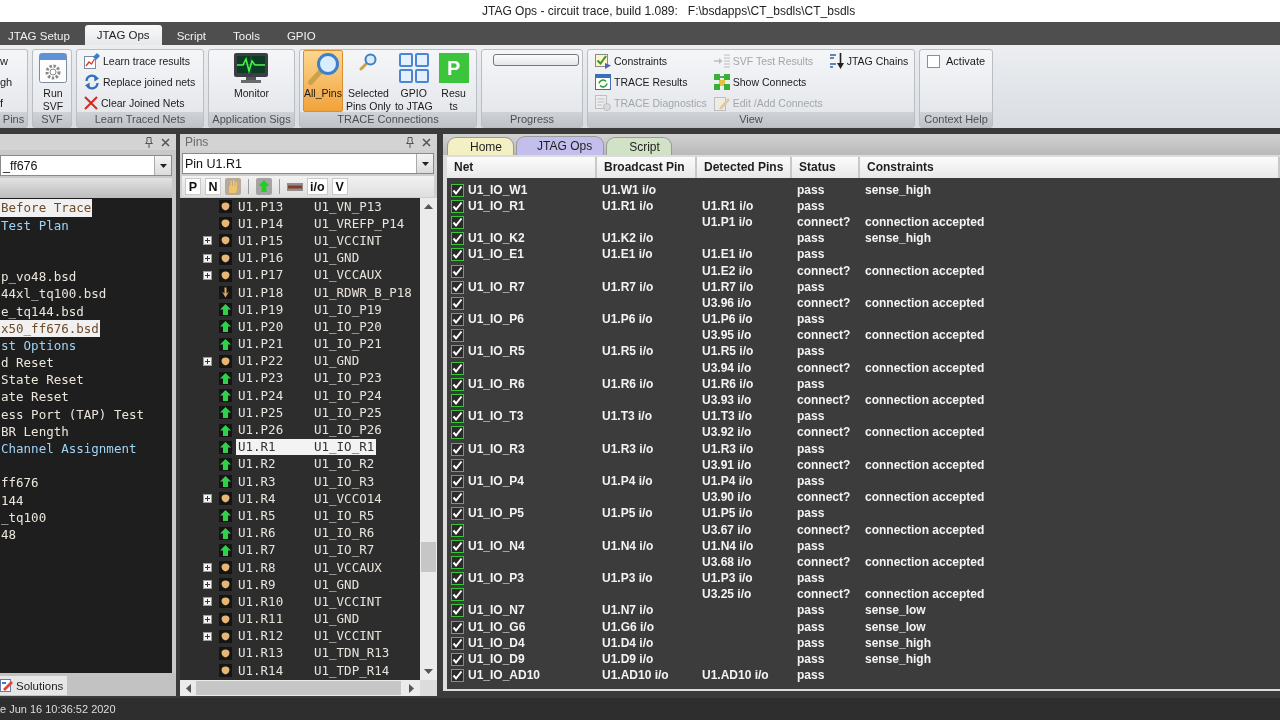 Image resolution: width=1280 pixels, height=720 pixels. Describe the element at coordinates (311, 602) in the screenshot. I see `tree-row: U1.R10 U1_VCCINT` at that location.